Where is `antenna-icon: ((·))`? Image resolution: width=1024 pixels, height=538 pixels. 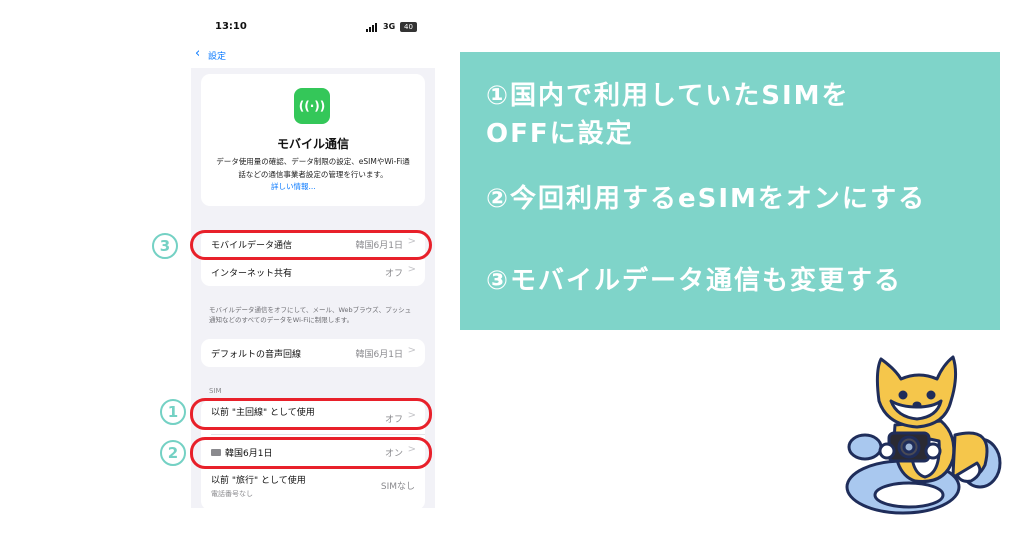
antenna-icon: ((·)) is located at coordinates (312, 106).